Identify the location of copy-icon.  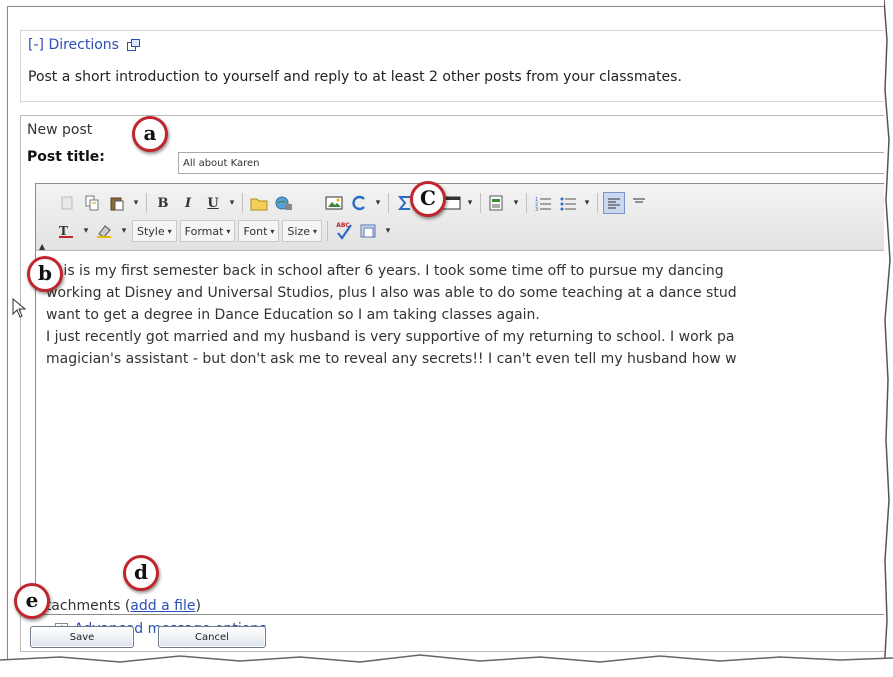
(92, 203).